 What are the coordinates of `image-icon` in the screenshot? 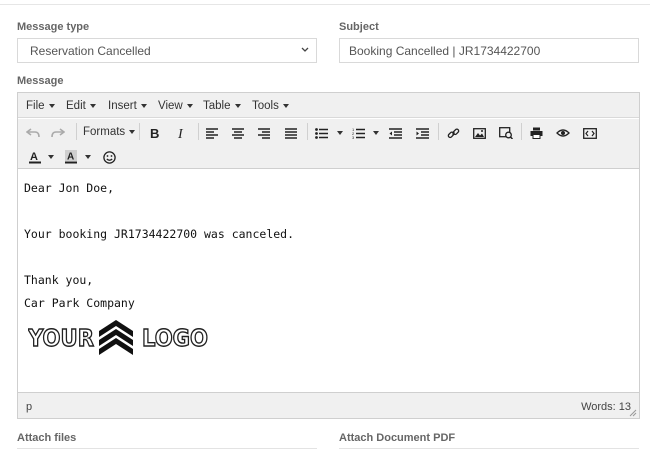 It's located at (479, 133).